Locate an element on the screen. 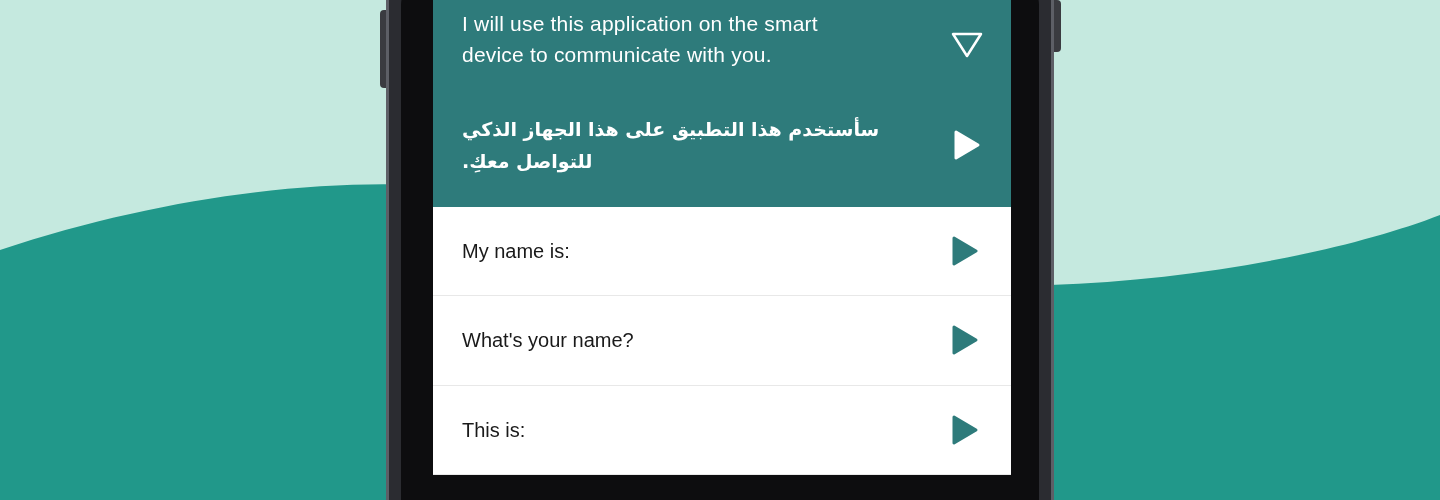 The height and width of the screenshot is (500, 1440). phrase-text: What's your name? is located at coordinates (548, 341).